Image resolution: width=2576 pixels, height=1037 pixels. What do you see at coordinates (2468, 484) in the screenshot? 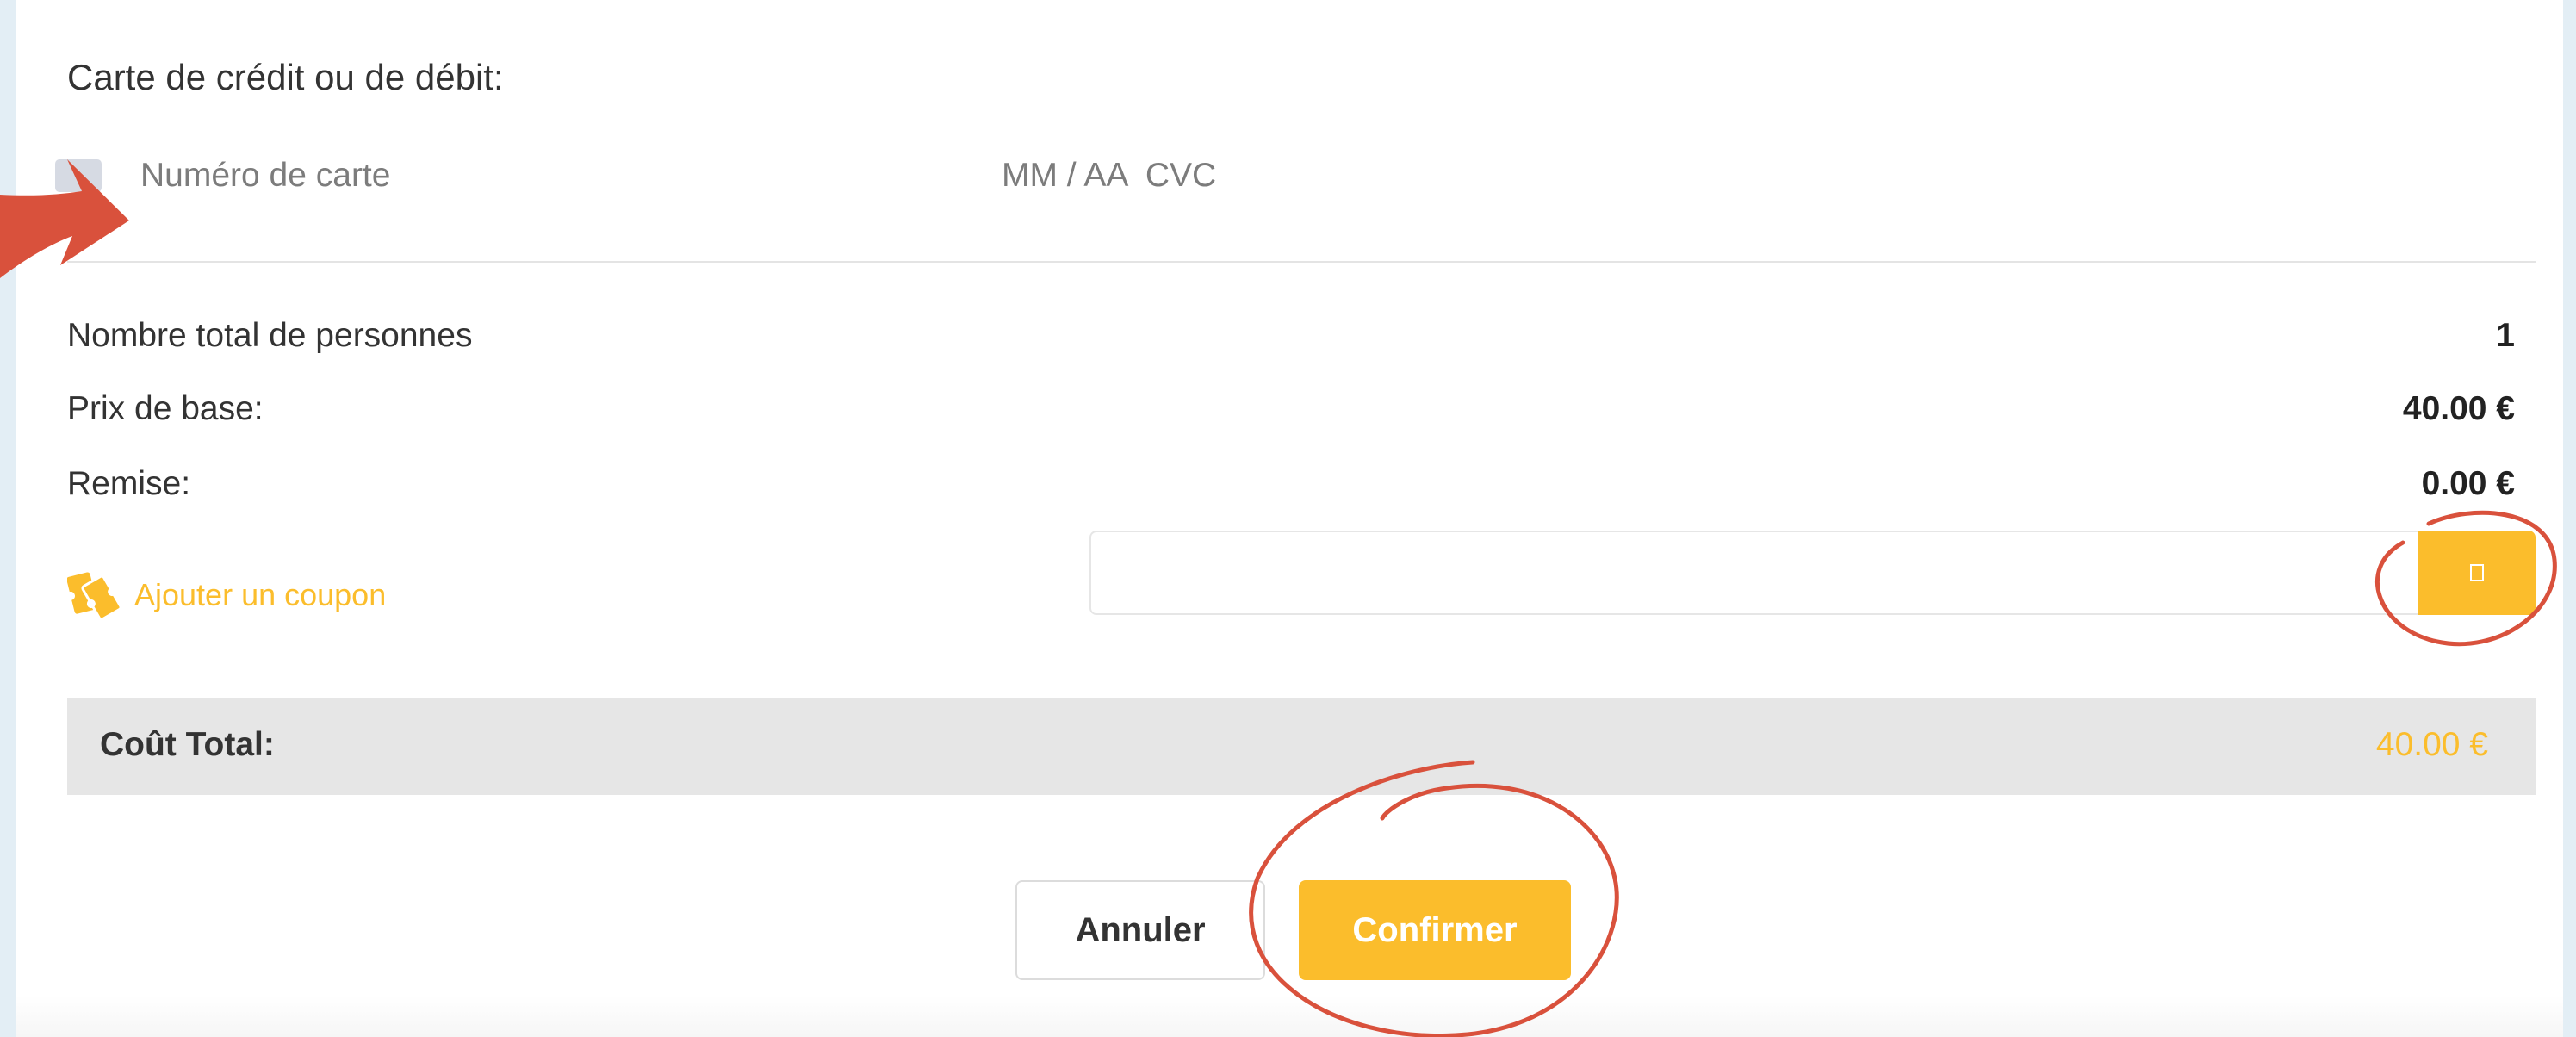
I see `discount-value: 0.00 €` at bounding box center [2468, 484].